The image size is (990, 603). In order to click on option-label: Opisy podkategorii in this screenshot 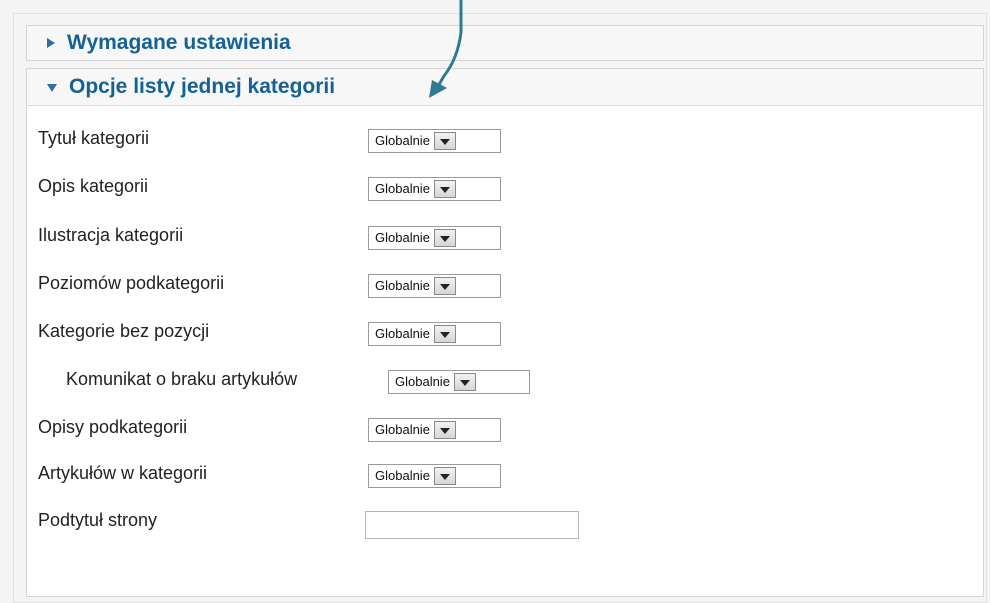, I will do `click(113, 427)`.